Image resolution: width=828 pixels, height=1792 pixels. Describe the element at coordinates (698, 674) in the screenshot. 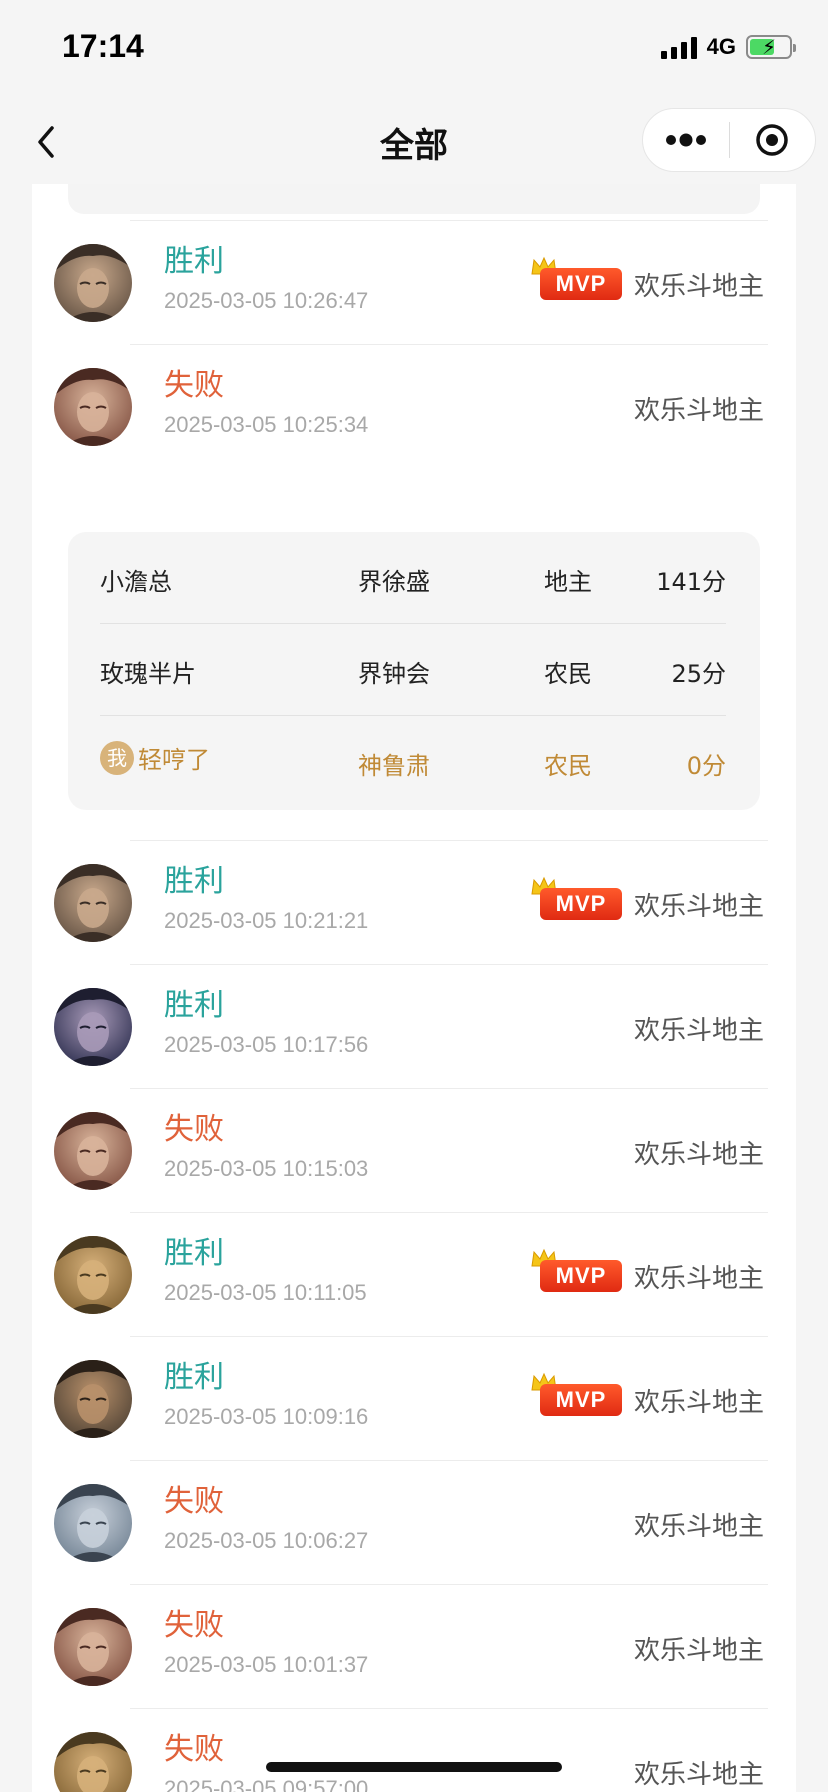

I see `player-score: 25分` at that location.